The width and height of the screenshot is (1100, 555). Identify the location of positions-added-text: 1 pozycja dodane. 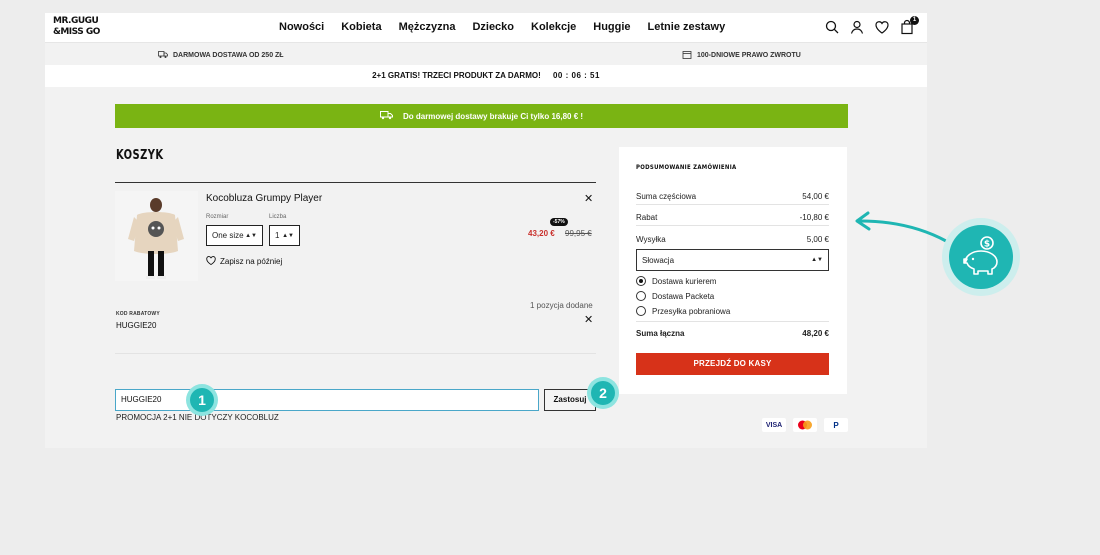
(561, 305).